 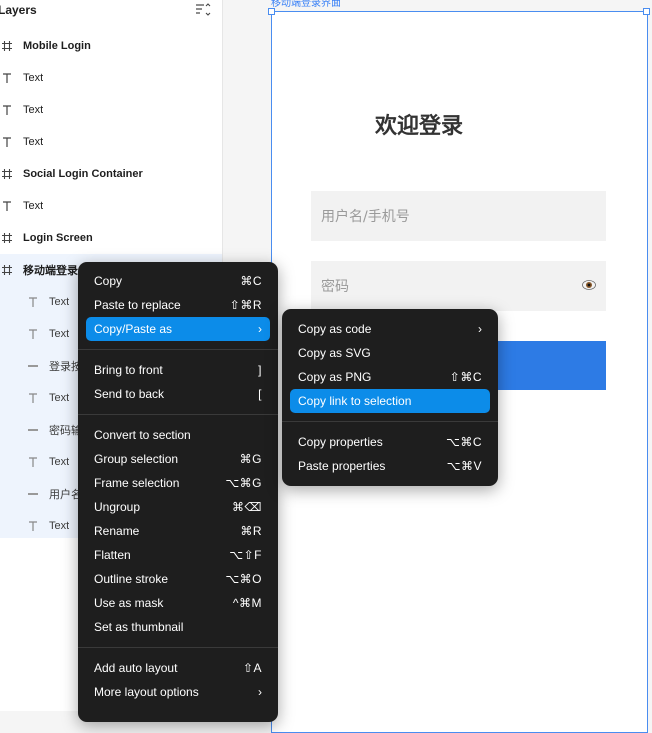 What do you see at coordinates (390, 329) in the screenshot?
I see `submenu-item-copy-as-code: Copy as code ›` at bounding box center [390, 329].